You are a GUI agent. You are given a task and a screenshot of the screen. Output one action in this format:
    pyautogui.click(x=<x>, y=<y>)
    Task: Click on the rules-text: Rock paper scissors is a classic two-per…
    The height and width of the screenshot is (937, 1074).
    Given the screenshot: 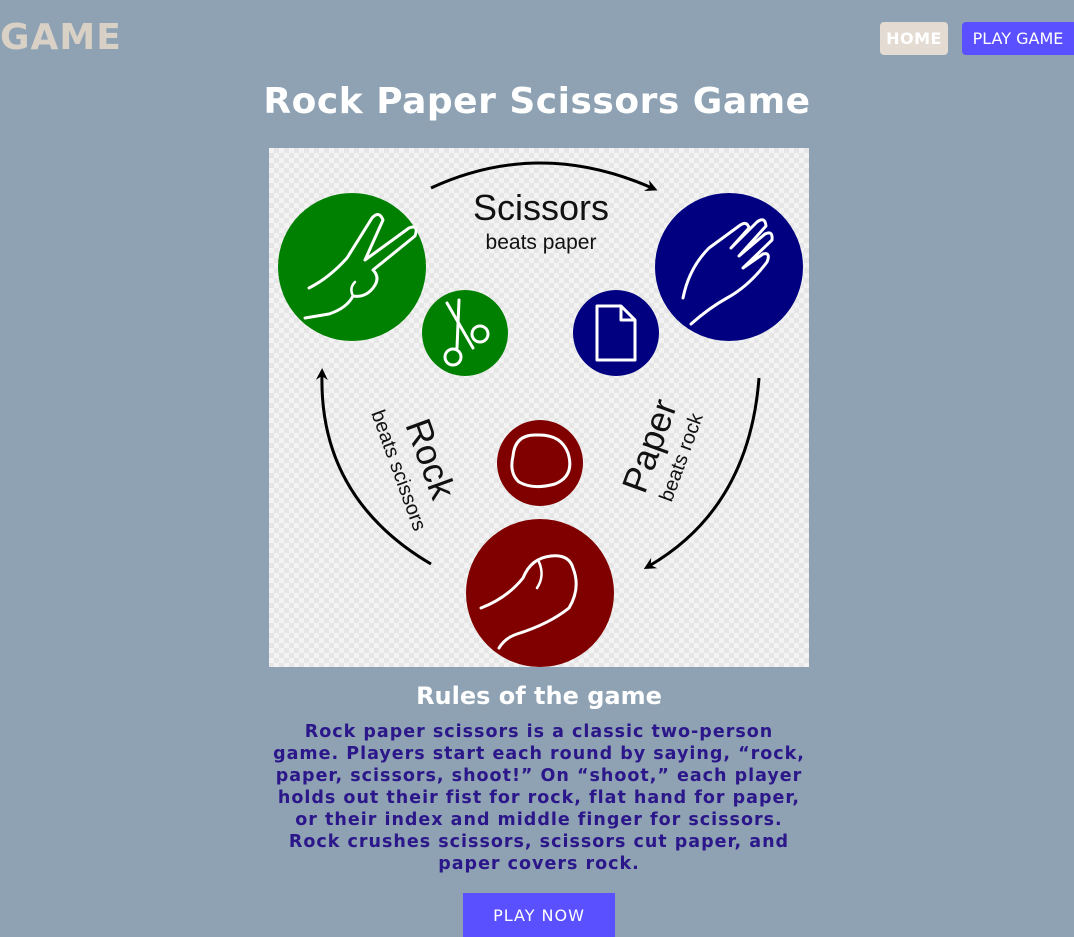 What is the action you would take?
    pyautogui.click(x=539, y=798)
    